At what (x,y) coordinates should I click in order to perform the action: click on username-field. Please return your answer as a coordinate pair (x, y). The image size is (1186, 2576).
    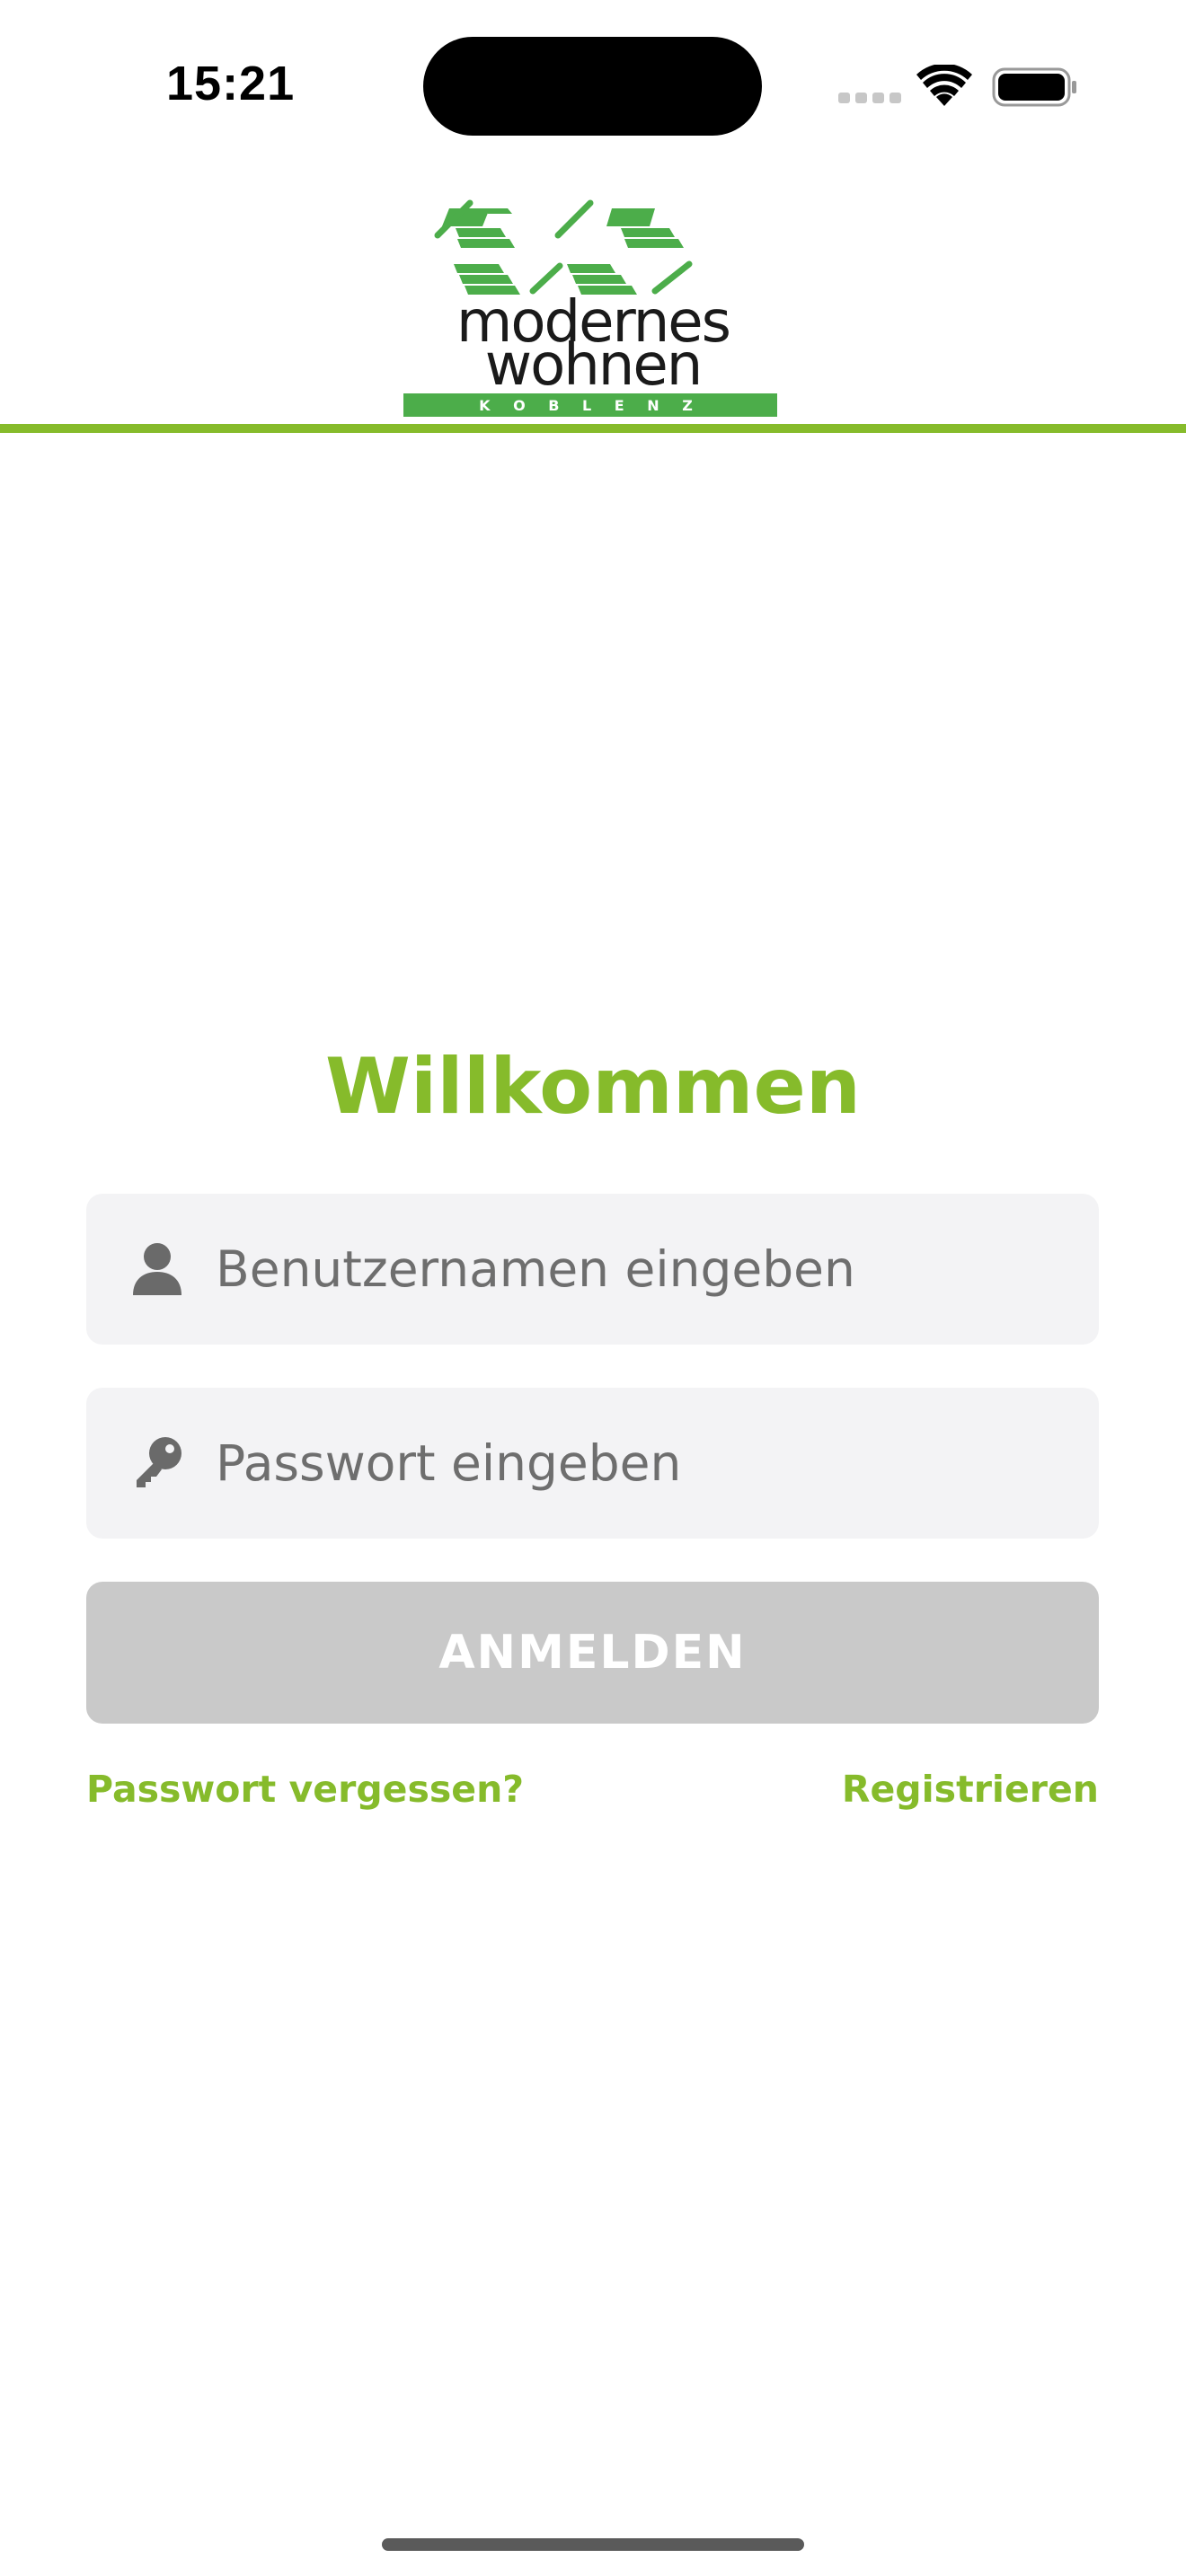
    Looking at the image, I should click on (592, 1269).